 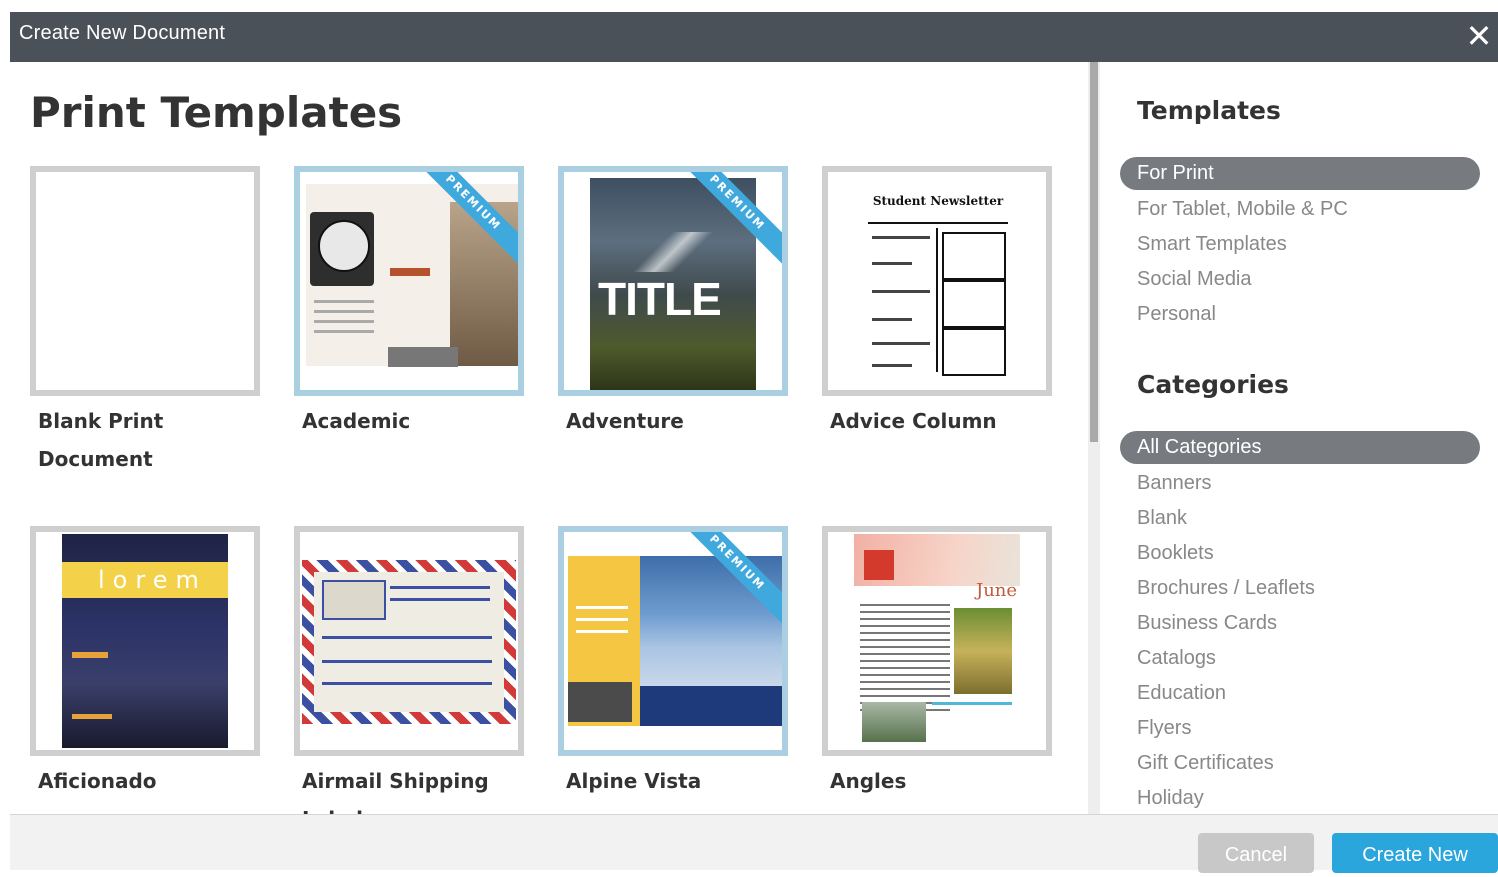 I want to click on template-label: Blank Print Document, so click(x=101, y=440).